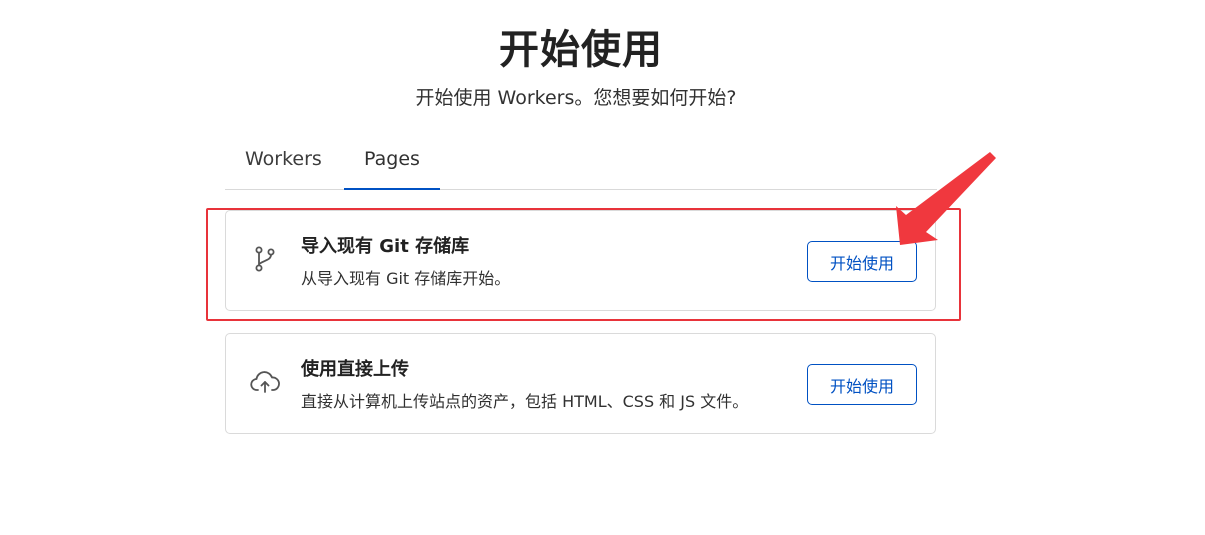 The image size is (1205, 535). Describe the element at coordinates (862, 384) in the screenshot. I see `direct-upload-start-button: 开始使用` at that location.